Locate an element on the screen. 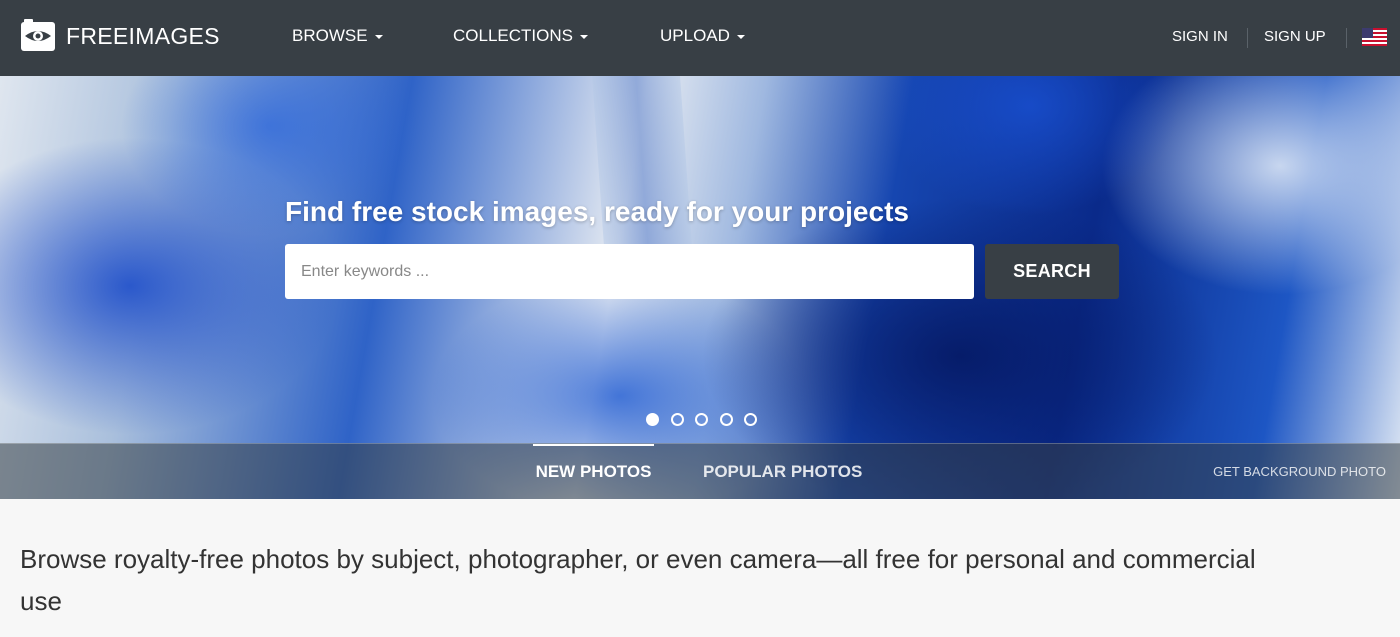 This screenshot has height=637, width=1400. carousel-indicators is located at coordinates (707, 419).